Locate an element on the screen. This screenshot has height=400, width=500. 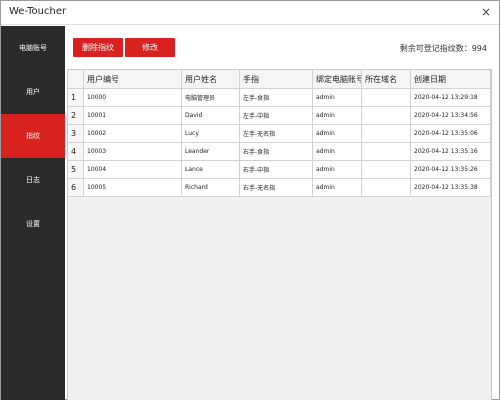
row-index: 1 is located at coordinates (76, 97).